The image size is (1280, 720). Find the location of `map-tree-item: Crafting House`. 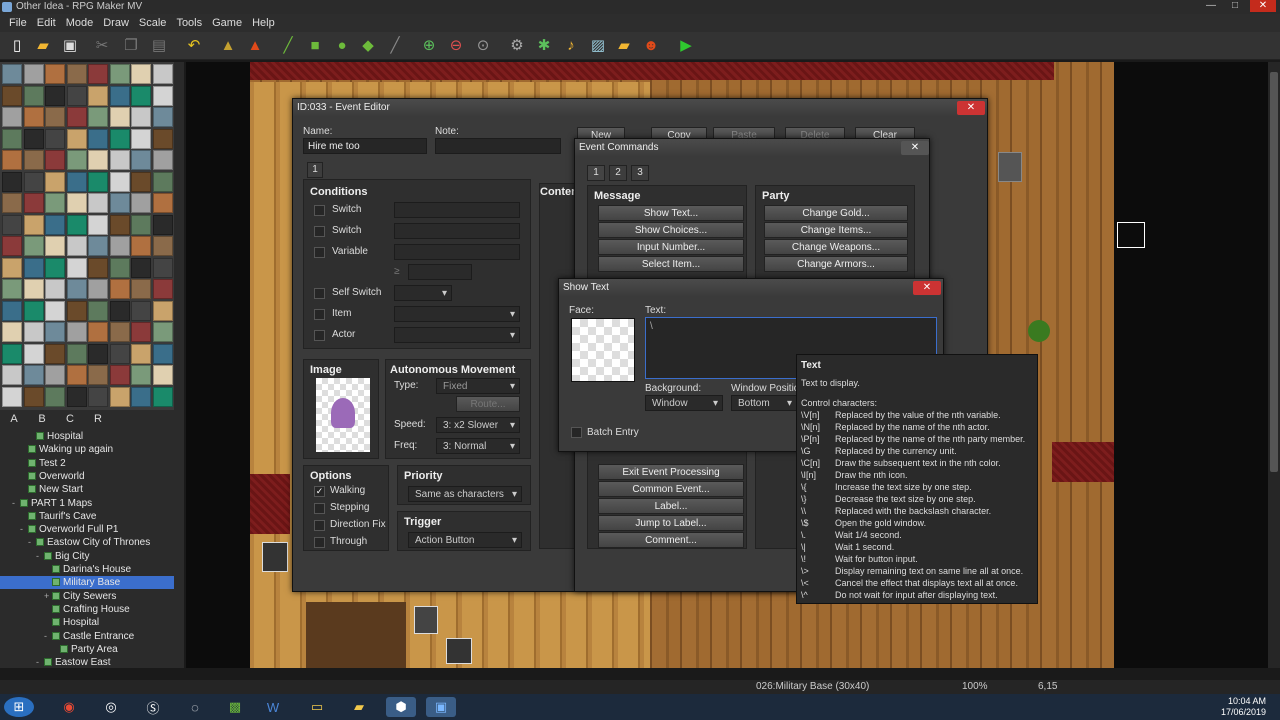

map-tree-item: Crafting House is located at coordinates (87, 609).